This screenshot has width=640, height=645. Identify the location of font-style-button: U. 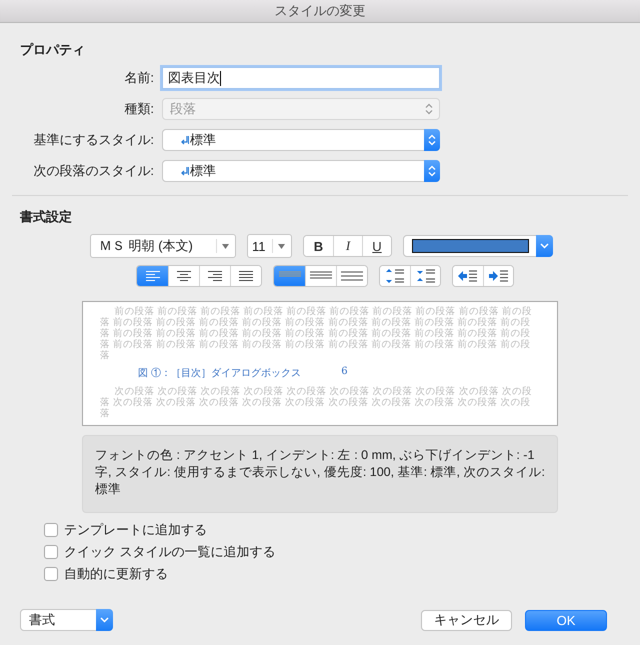
(376, 246).